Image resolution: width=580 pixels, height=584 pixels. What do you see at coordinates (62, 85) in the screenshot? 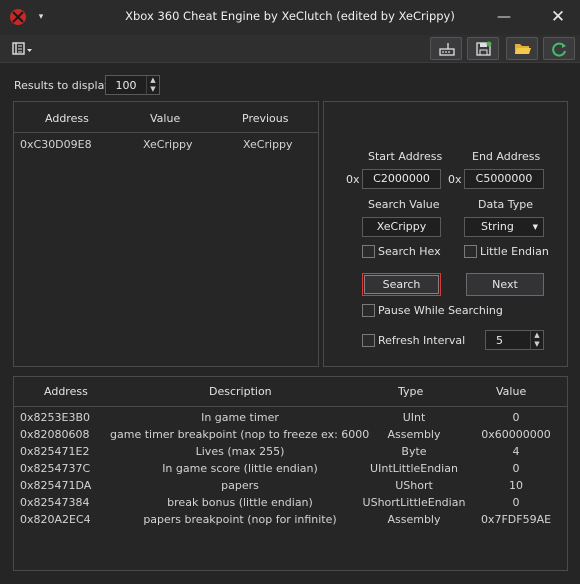
I see `results-to-display-label: Results to display` at bounding box center [62, 85].